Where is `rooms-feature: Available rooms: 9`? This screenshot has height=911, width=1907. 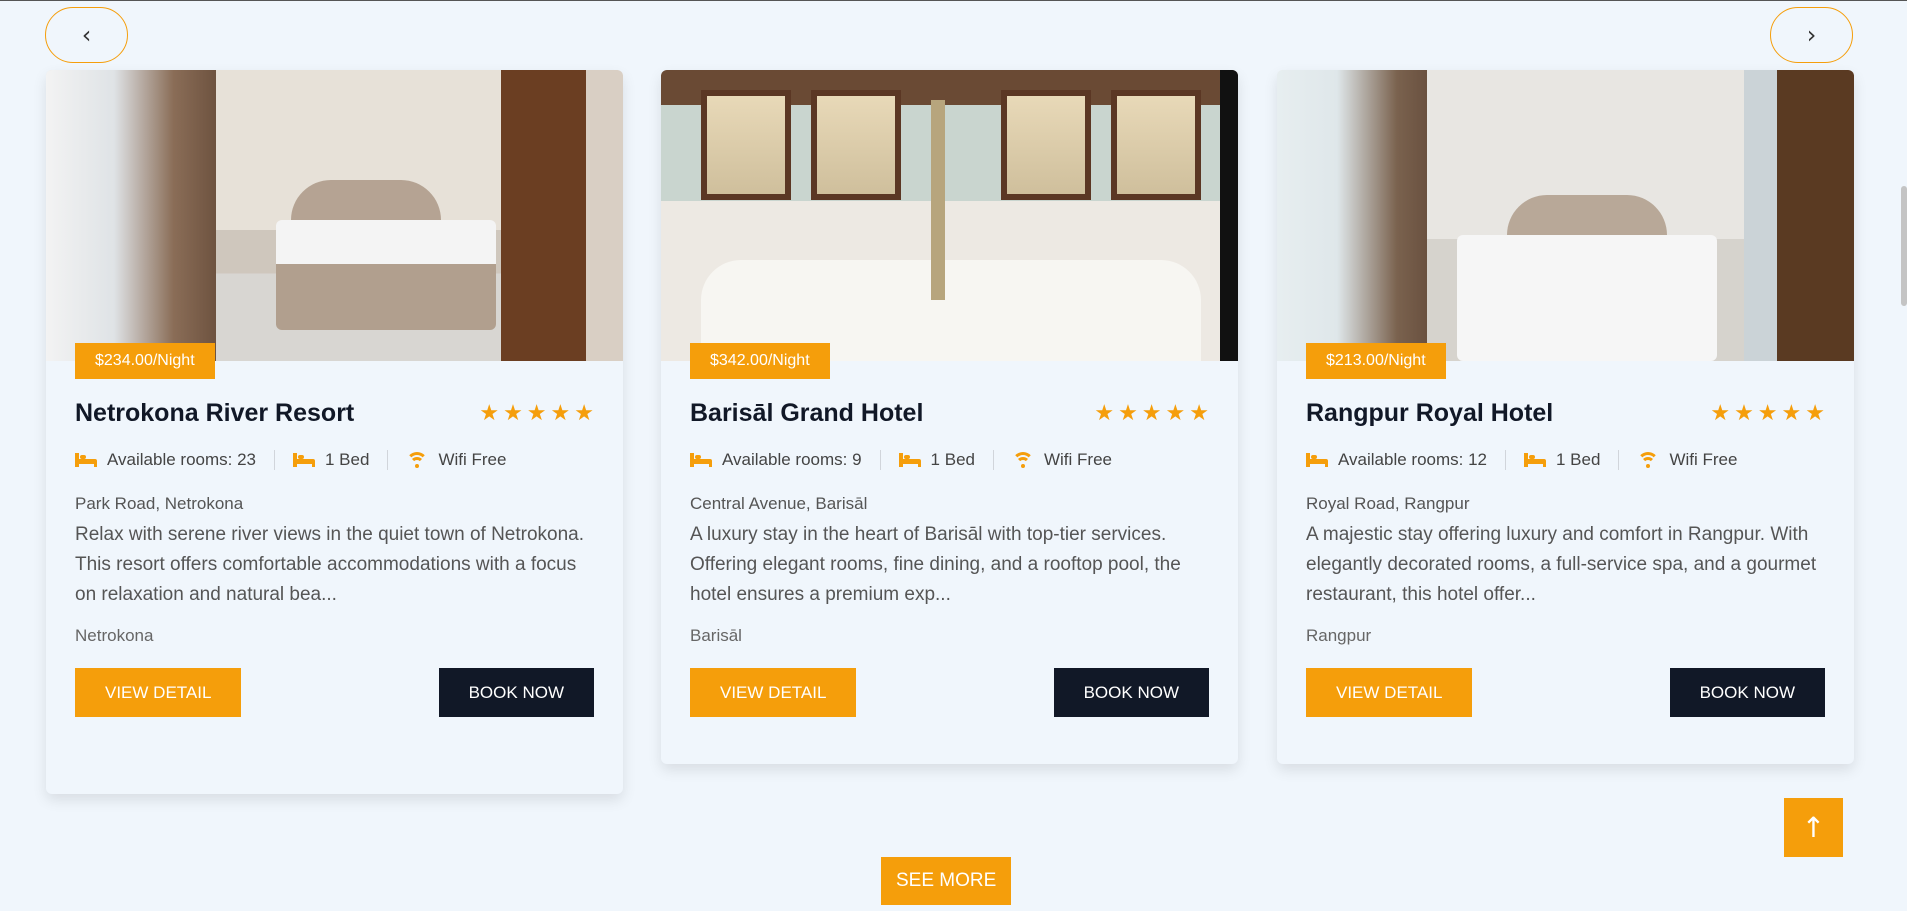
rooms-feature: Available rooms: 9 is located at coordinates (785, 460).